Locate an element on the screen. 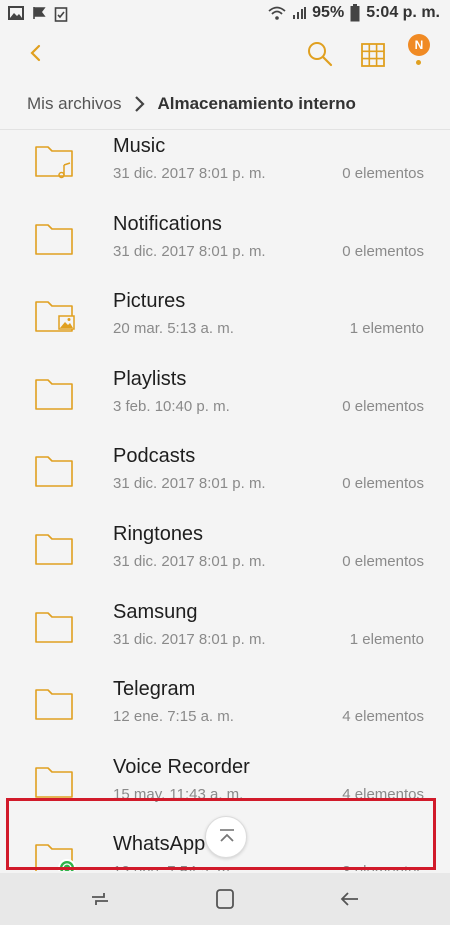 This screenshot has height=925, width=450. grid-icon is located at coordinates (373, 55).